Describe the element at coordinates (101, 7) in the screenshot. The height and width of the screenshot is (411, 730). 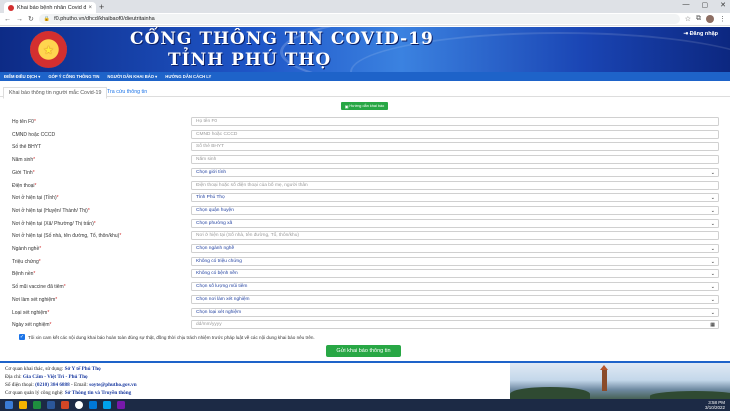
I see `new-tab-button: +` at that location.